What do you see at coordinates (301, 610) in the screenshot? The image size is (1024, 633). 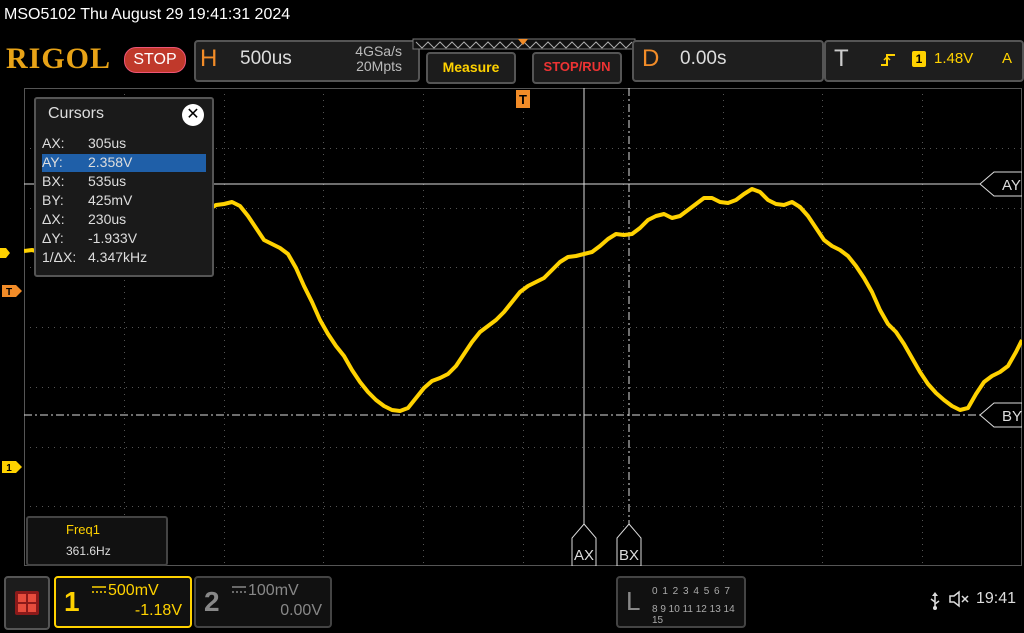 I see `channel2-offset: 0.00V` at bounding box center [301, 610].